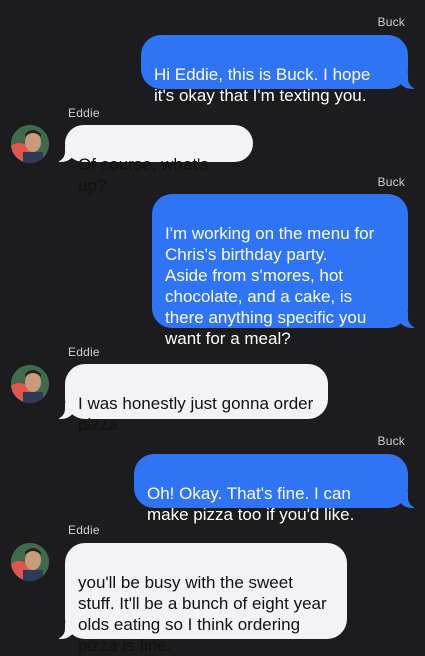  Describe the element at coordinates (143, 175) in the screenshot. I see `message-text: Of course, what's up?` at that location.